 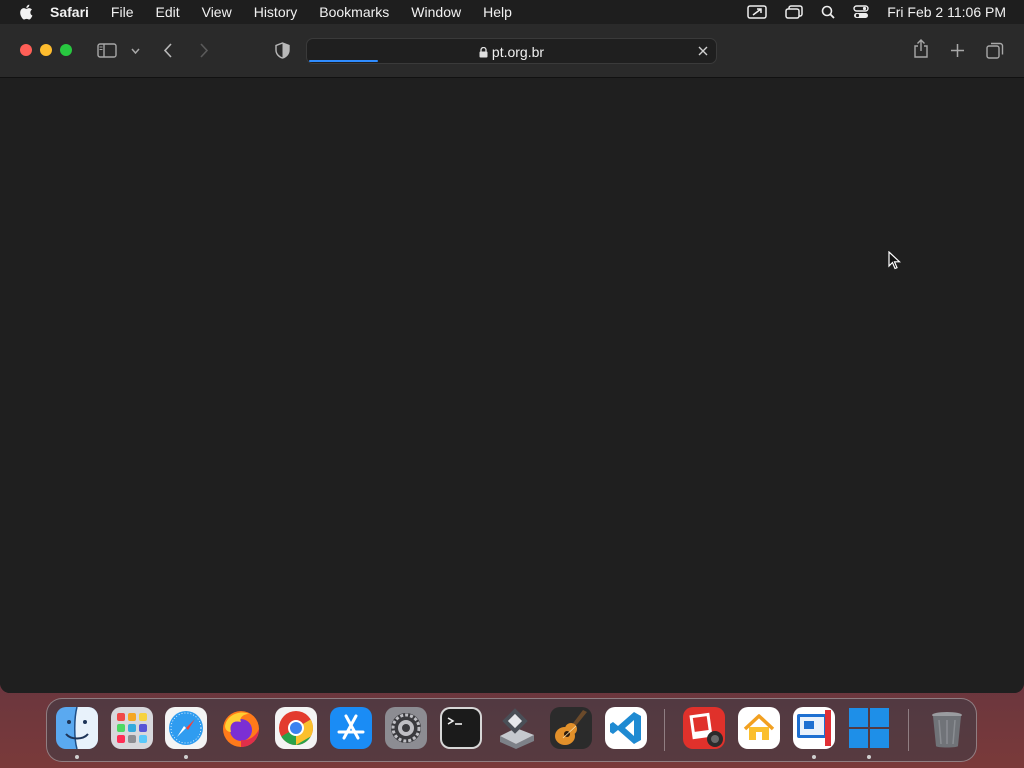 I want to click on home-icon, so click(x=759, y=728).